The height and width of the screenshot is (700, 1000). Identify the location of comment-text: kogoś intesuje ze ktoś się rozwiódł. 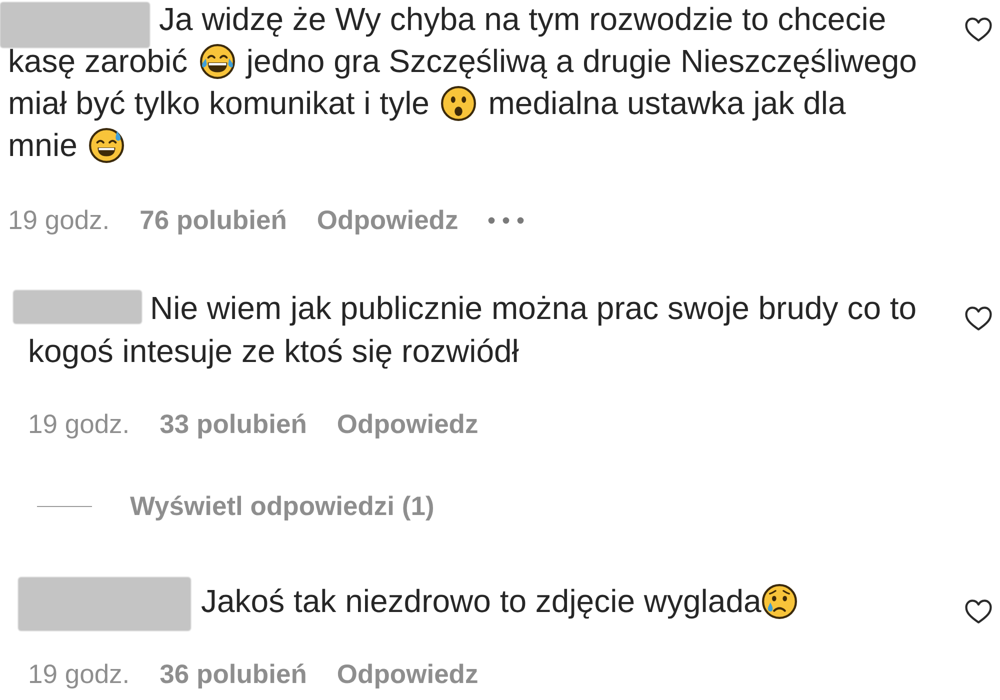
(273, 350).